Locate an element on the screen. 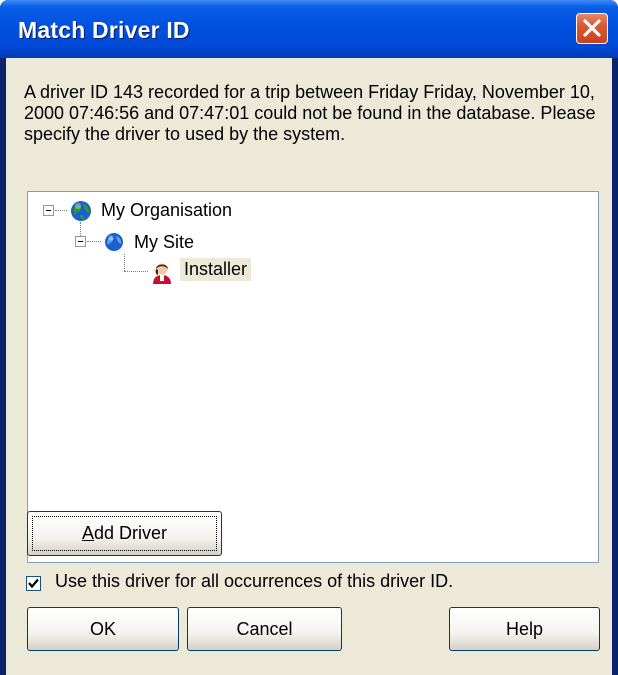 The height and width of the screenshot is (675, 618). collapse-toggle-site is located at coordinates (80, 241).